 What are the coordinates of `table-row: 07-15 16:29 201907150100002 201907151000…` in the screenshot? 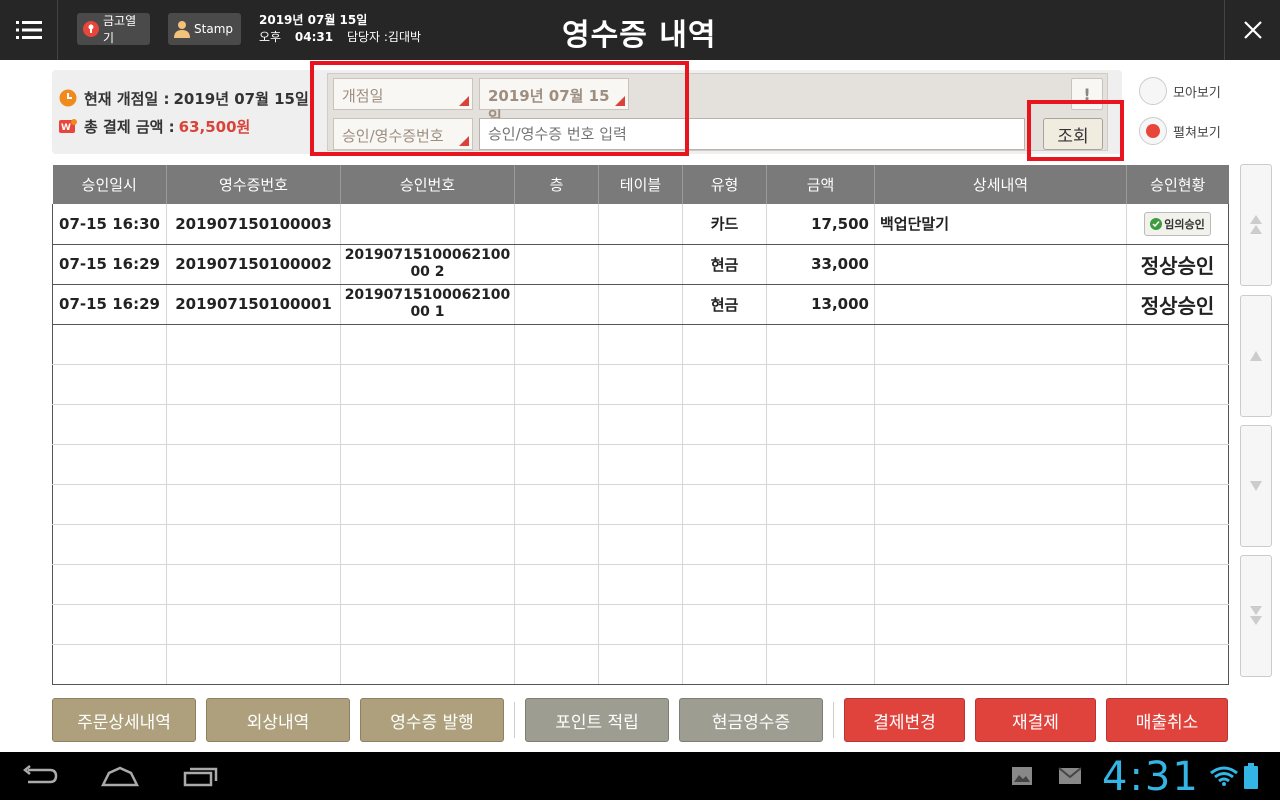 It's located at (640, 264).